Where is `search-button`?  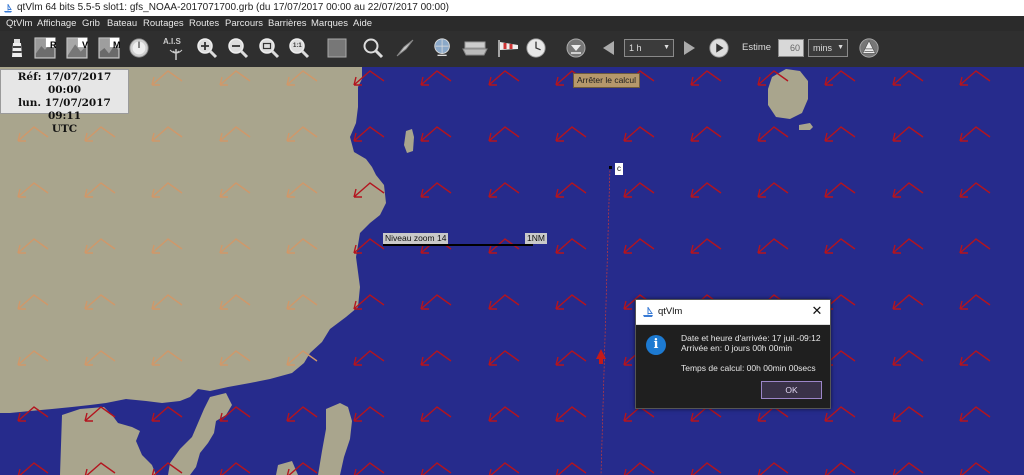
search-button is located at coordinates (373, 48).